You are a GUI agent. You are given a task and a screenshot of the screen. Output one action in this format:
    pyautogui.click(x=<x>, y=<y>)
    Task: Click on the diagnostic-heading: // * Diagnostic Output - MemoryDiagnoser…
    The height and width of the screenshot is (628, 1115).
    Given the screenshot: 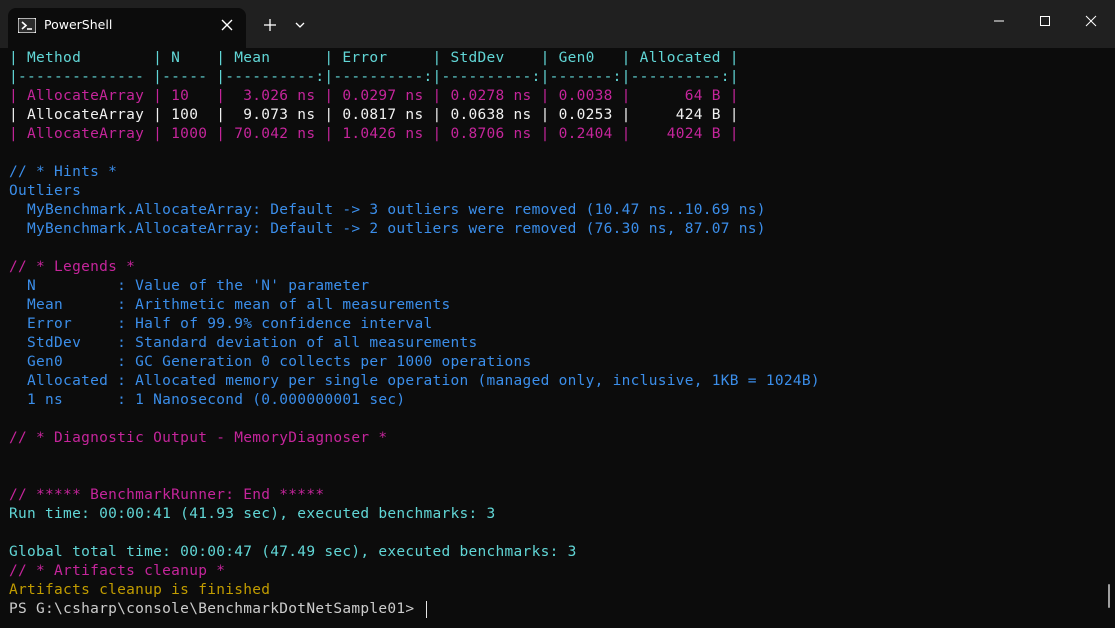 What is the action you would take?
    pyautogui.click(x=198, y=438)
    